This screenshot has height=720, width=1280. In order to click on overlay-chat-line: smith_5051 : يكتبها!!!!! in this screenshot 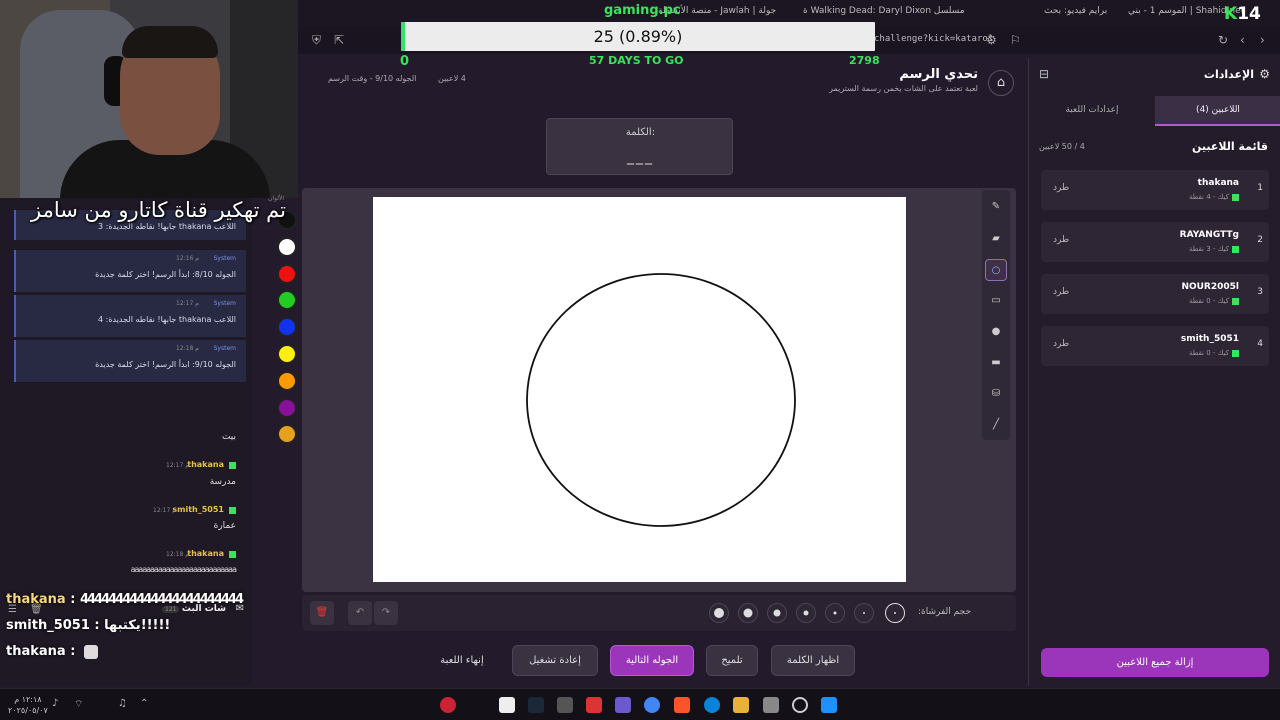, I will do `click(88, 625)`.